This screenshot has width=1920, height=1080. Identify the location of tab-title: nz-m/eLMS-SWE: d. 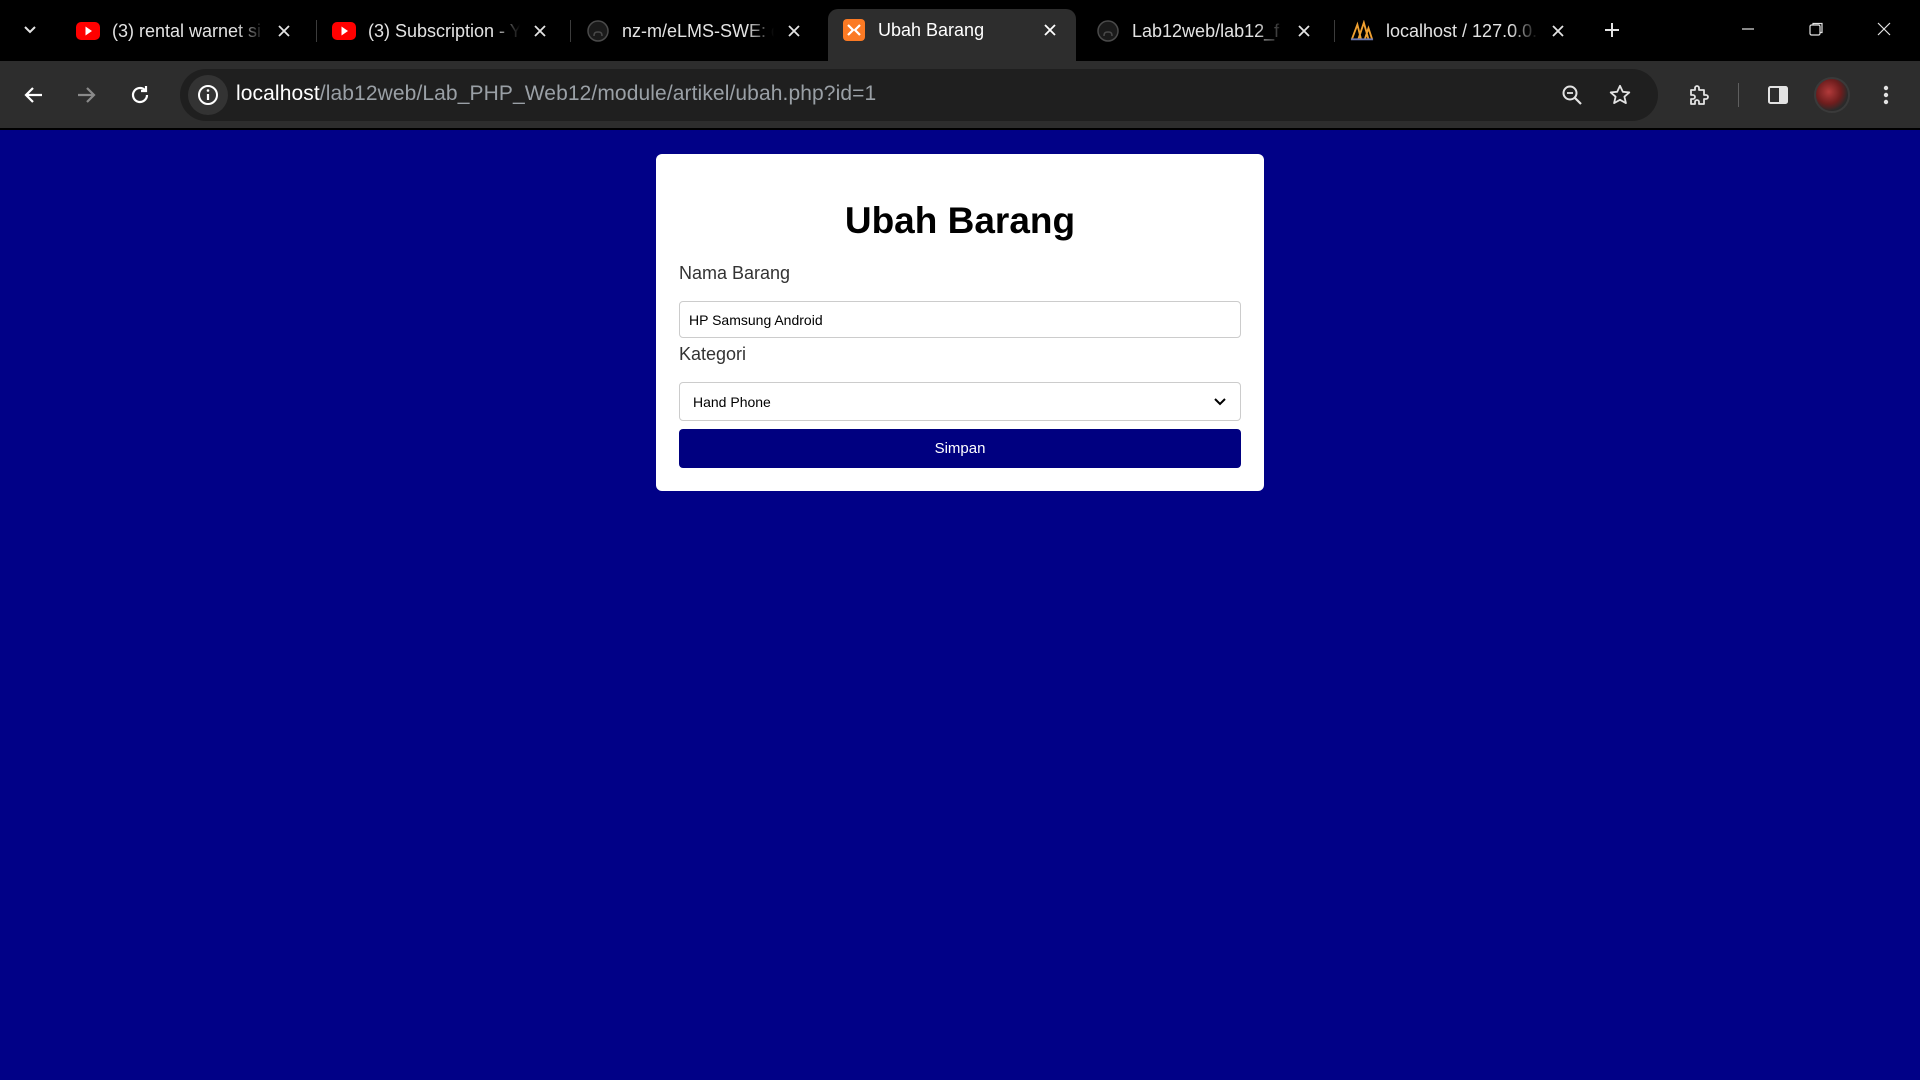
(698, 30).